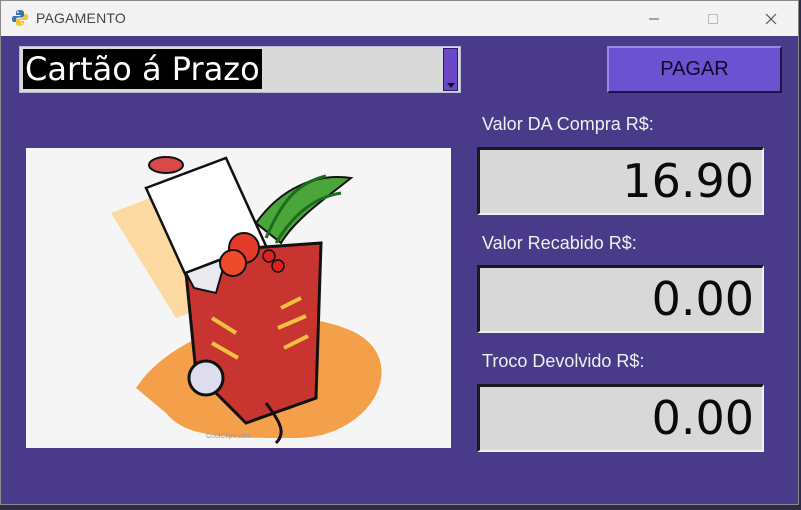 The height and width of the screenshot is (510, 801). Describe the element at coordinates (450, 69) in the screenshot. I see `dropdown-arrow-icon` at that location.